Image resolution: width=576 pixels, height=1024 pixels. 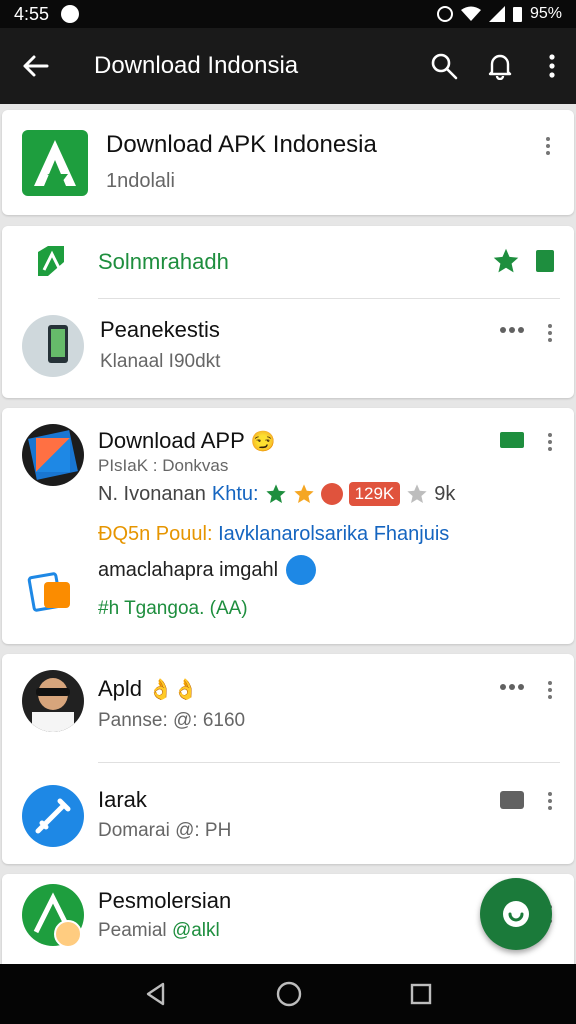 I want to click on wifi-icon, so click(x=470, y=13).